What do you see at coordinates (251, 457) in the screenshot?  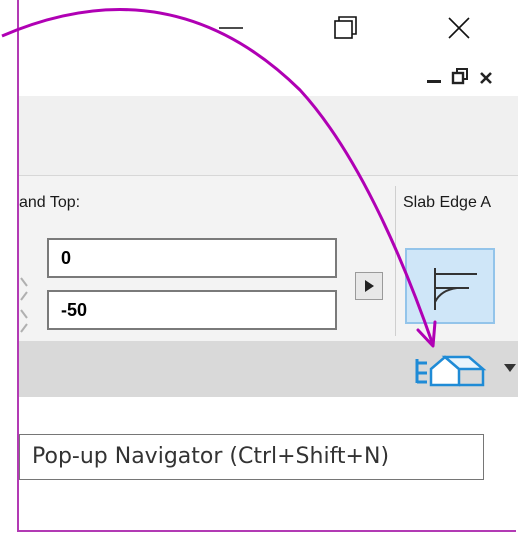 I see `tooltip: Pop-up Navigator (Ctrl+Shift+N)` at bounding box center [251, 457].